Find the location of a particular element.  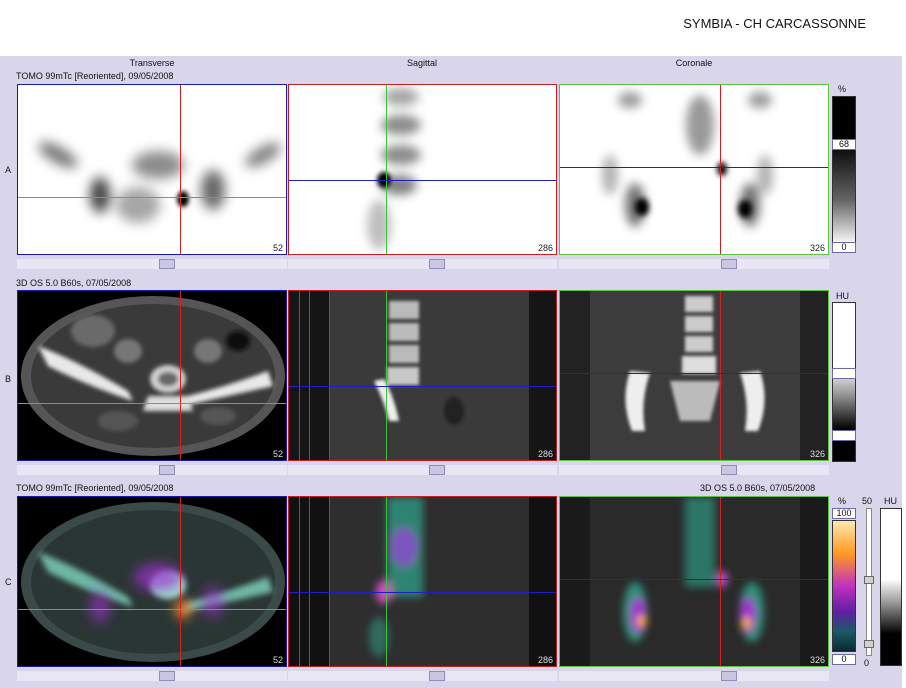

app-header: SYMBIA - CH CARCASSONNE is located at coordinates (453, 28).